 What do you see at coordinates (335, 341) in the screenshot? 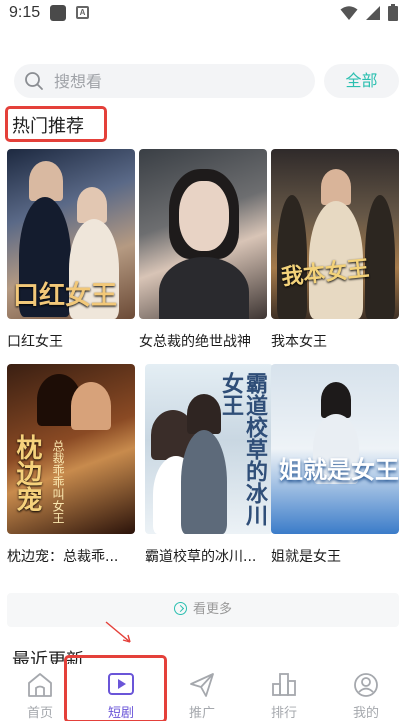
I see `drama-title: 我本女王` at bounding box center [335, 341].